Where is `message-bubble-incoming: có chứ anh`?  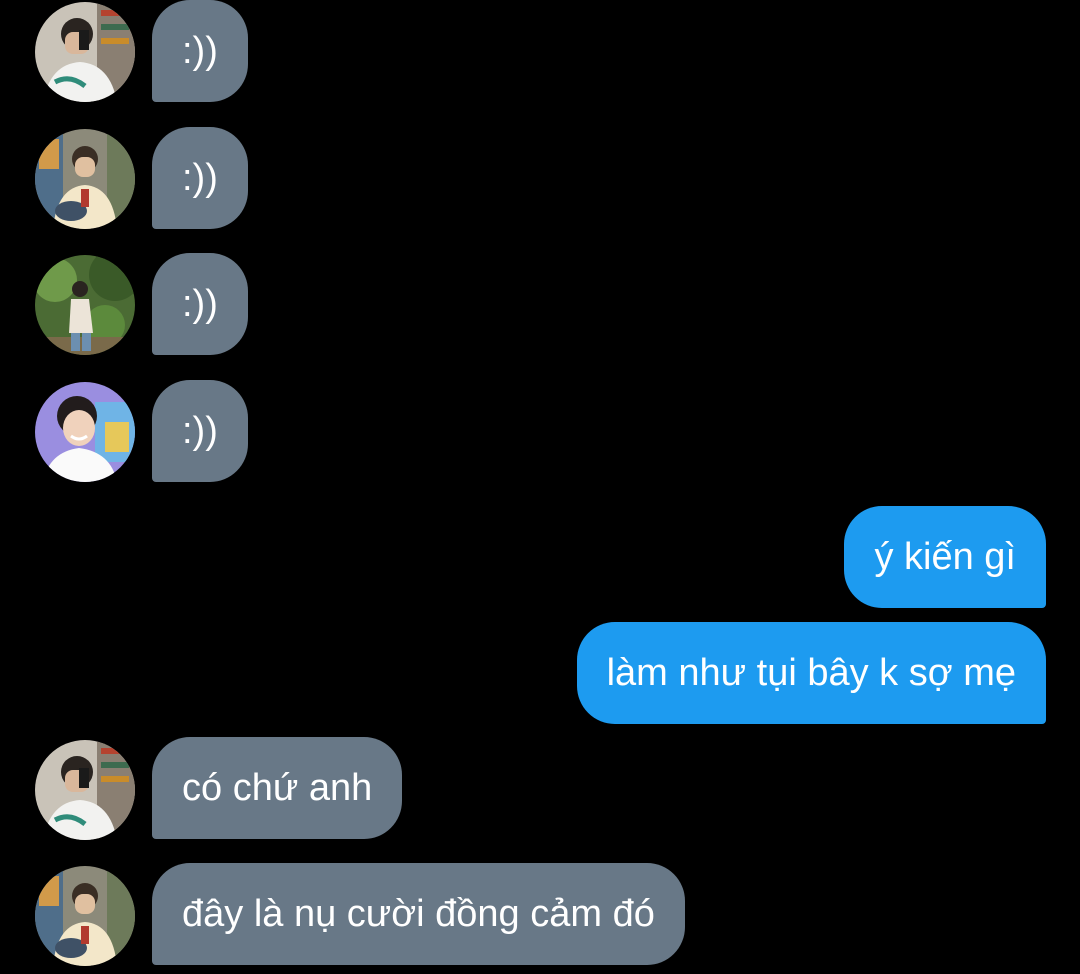 message-bubble-incoming: có chứ anh is located at coordinates (277, 788).